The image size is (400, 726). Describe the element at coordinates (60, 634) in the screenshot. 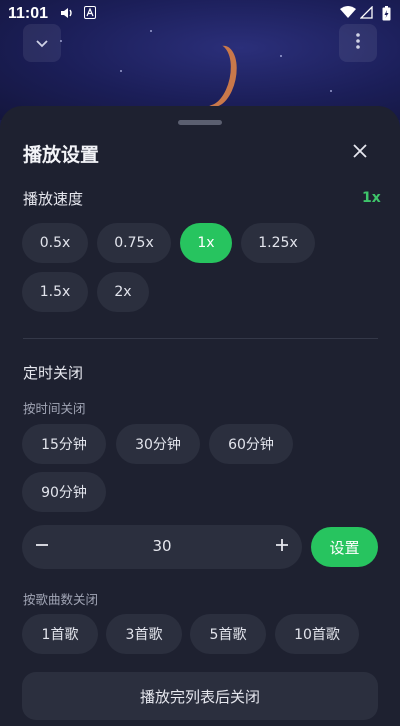

I see `song-count-option: 1首歌` at that location.